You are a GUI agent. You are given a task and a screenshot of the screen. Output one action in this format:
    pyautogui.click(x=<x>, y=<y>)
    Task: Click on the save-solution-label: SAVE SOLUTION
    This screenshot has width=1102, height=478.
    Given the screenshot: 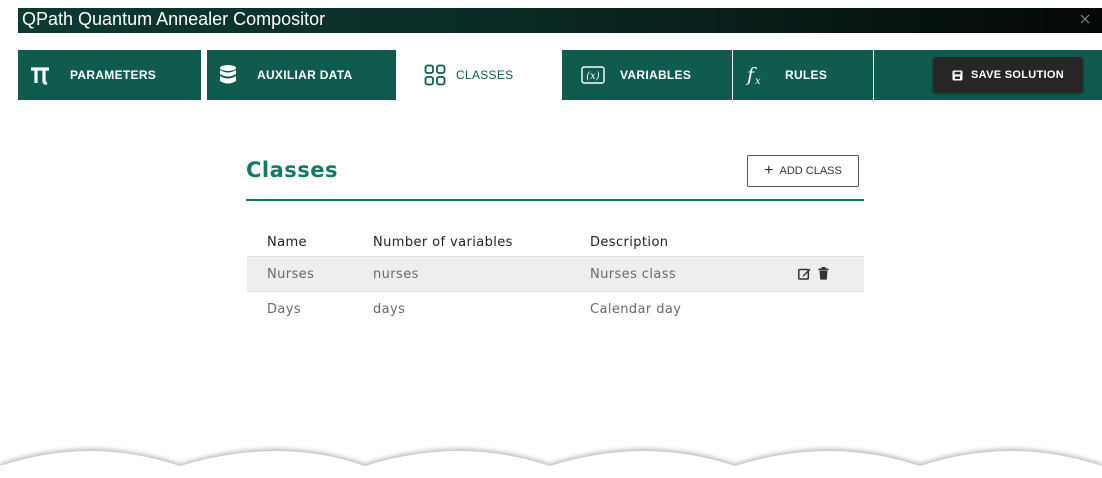 What is the action you would take?
    pyautogui.click(x=1017, y=75)
    